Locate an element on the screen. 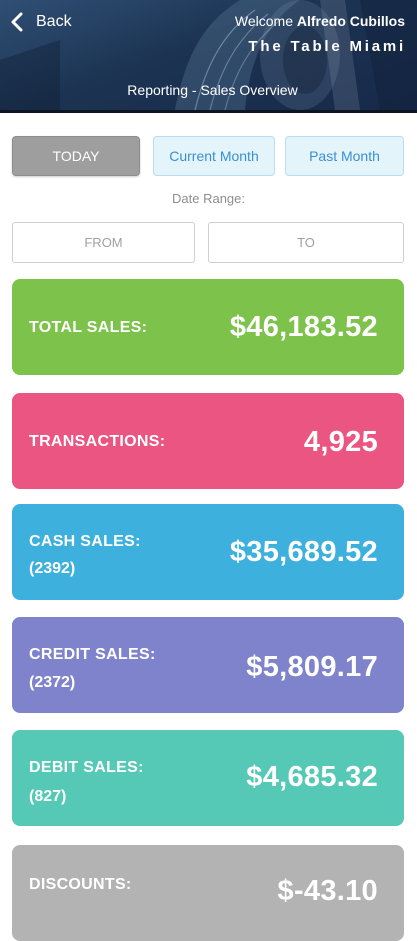  header-divider is located at coordinates (208, 111).